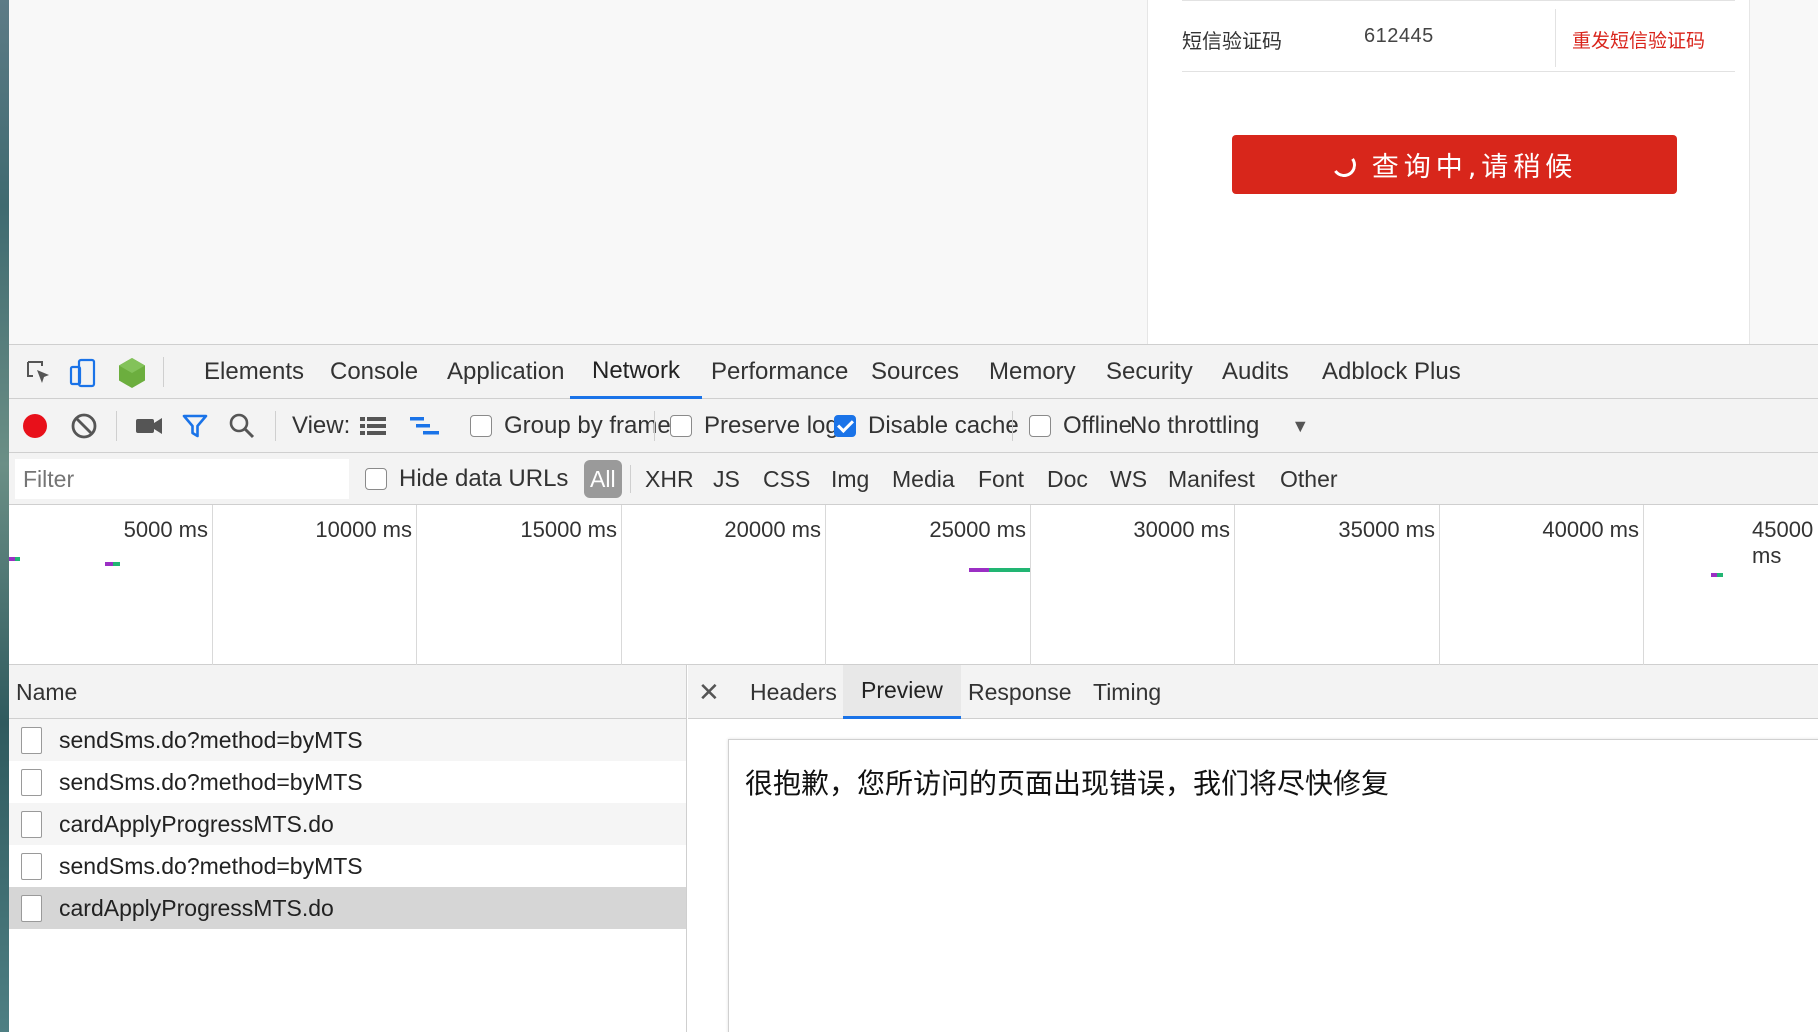 This screenshot has height=1032, width=1818. I want to click on tab-elements: Elements, so click(254, 372).